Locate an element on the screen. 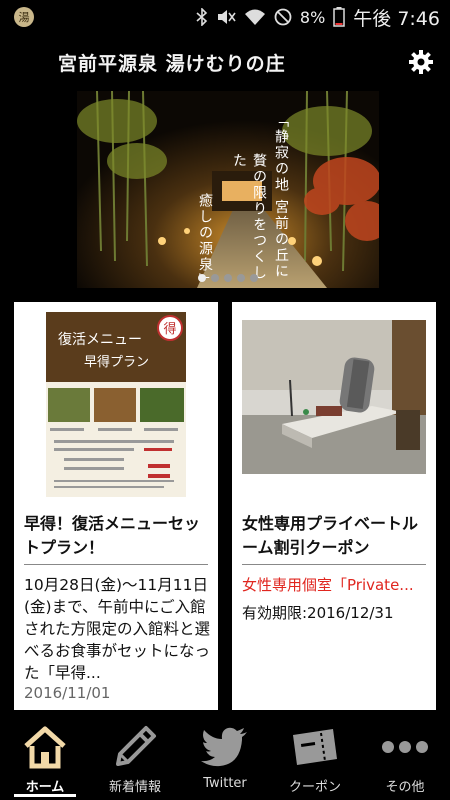 This screenshot has width=450, height=800. tab-coupon: クーポン is located at coordinates (315, 757).